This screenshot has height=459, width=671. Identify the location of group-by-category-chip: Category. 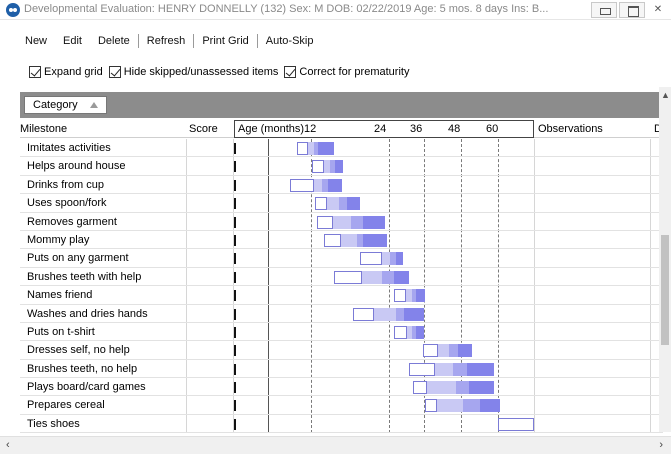
(65, 105).